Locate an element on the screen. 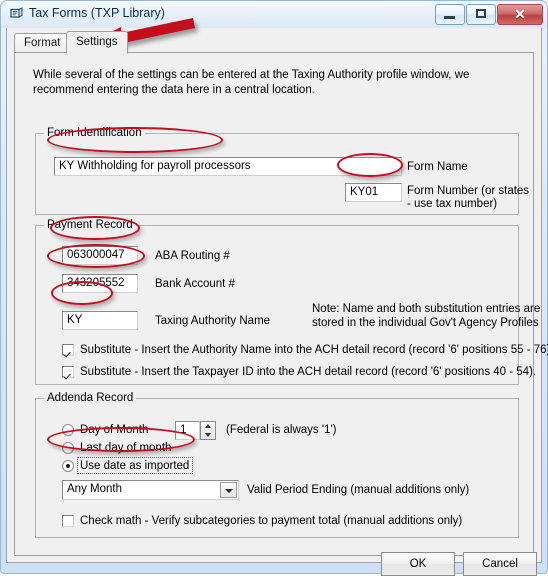 This screenshot has width=548, height=576. stepper-up-button is located at coordinates (208, 426).